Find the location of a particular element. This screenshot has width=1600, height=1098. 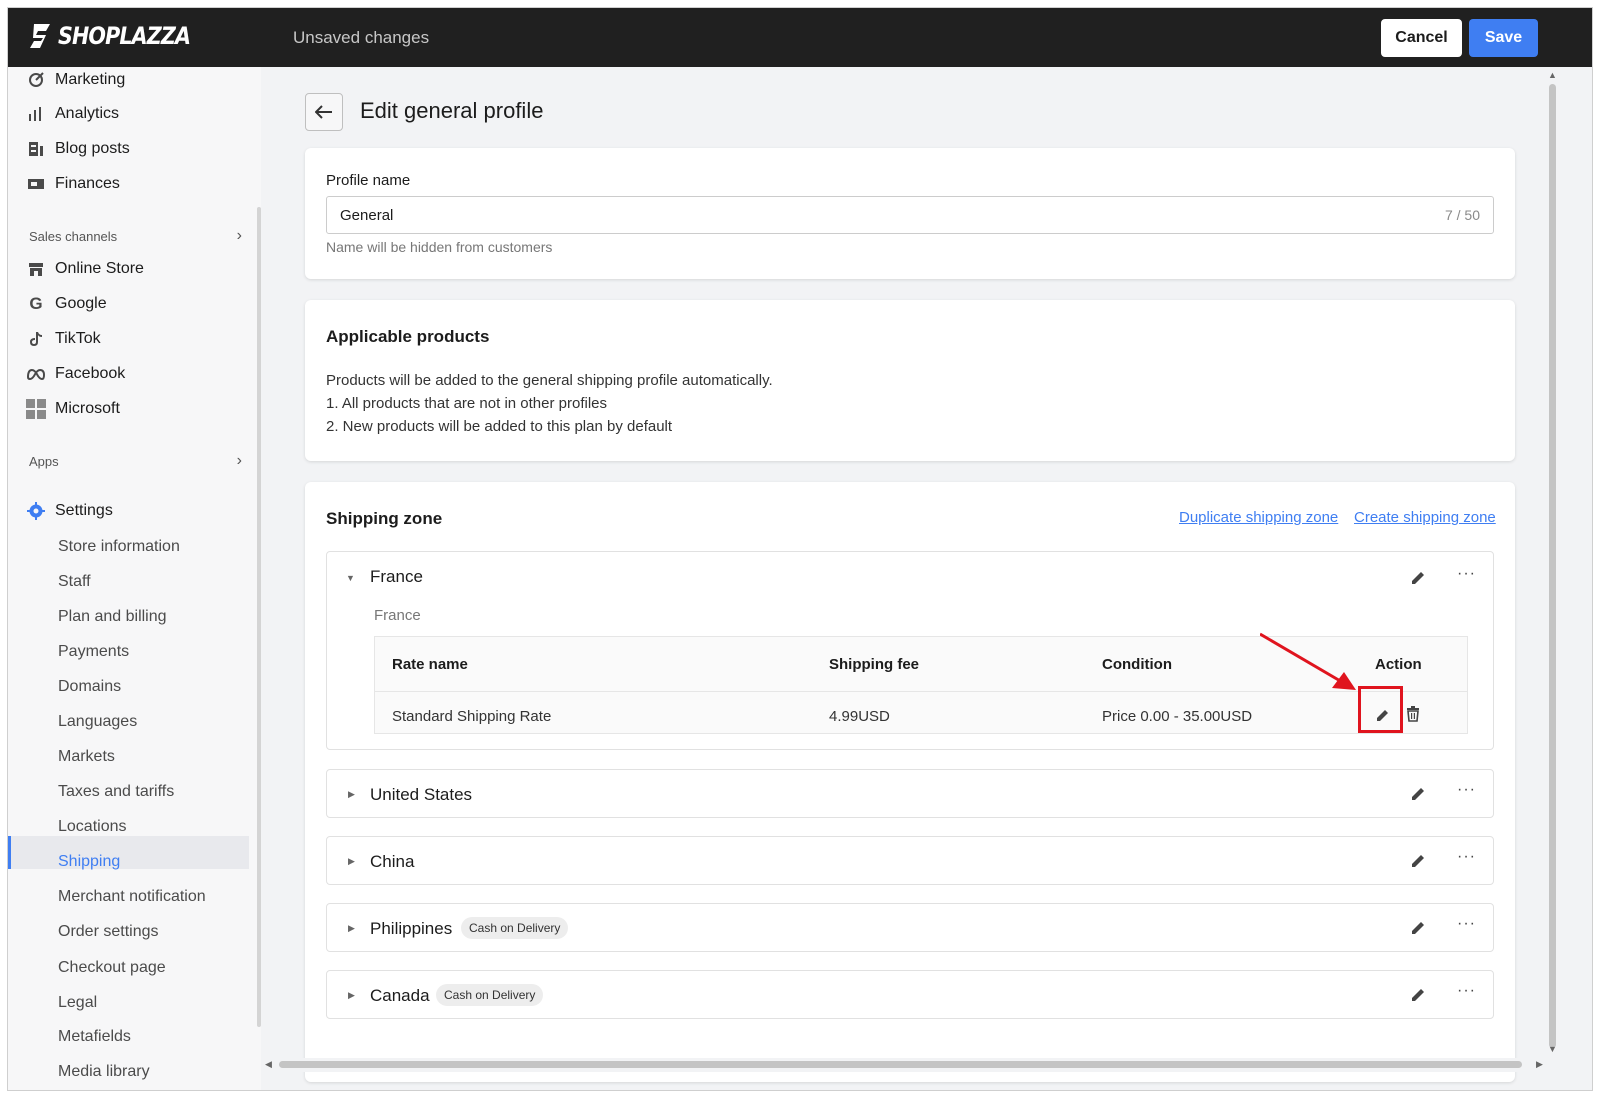

sidebar-sub-payments: Payments is located at coordinates (93, 652).